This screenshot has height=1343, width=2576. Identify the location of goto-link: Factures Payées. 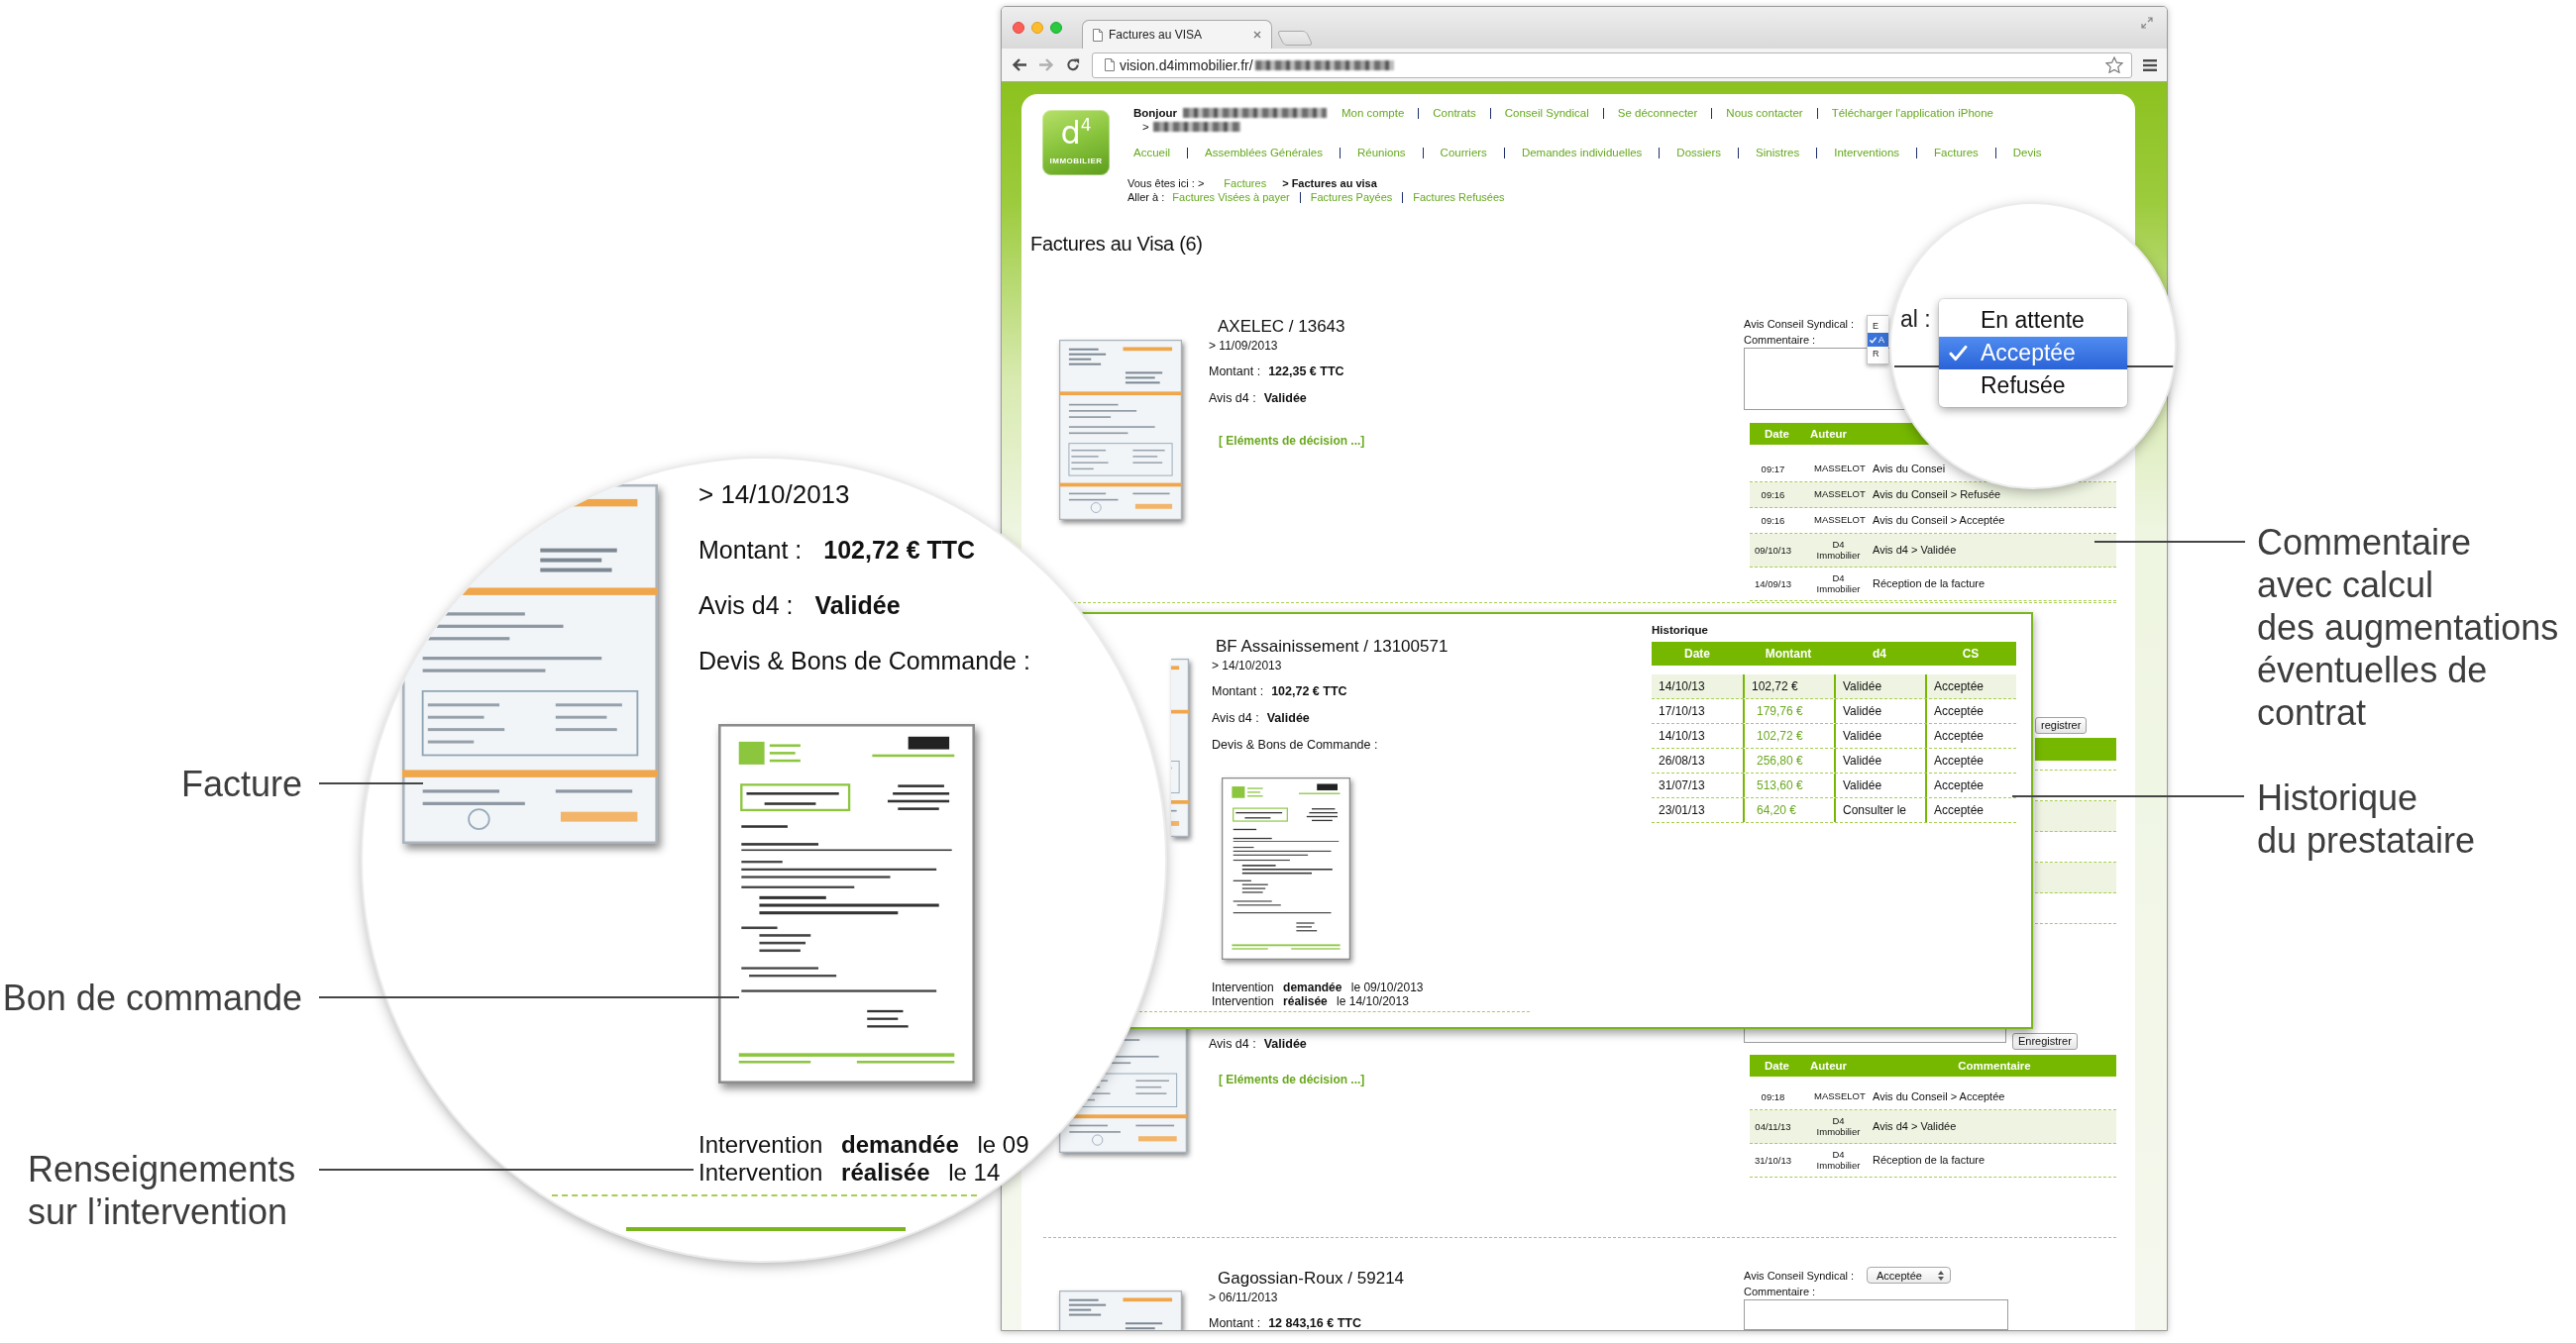
(1351, 197).